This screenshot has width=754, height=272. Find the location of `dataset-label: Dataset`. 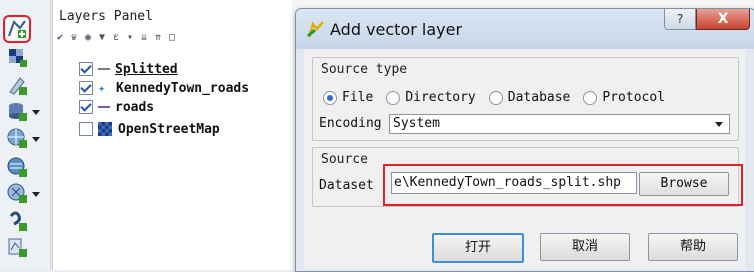

dataset-label: Dataset is located at coordinates (346, 185).